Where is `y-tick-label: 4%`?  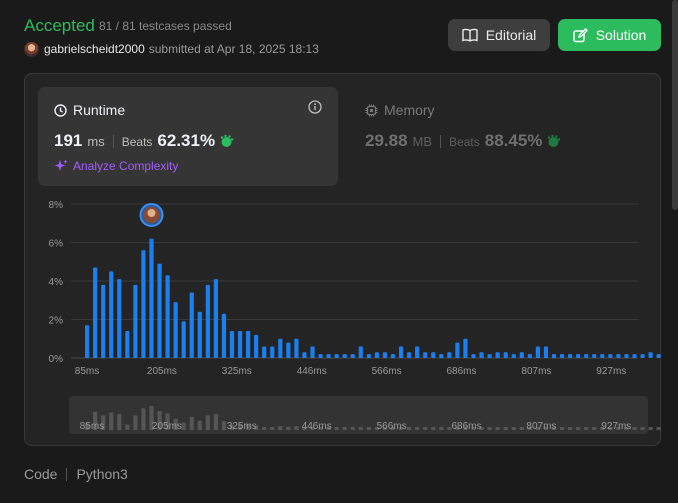 y-tick-label: 4% is located at coordinates (56, 282).